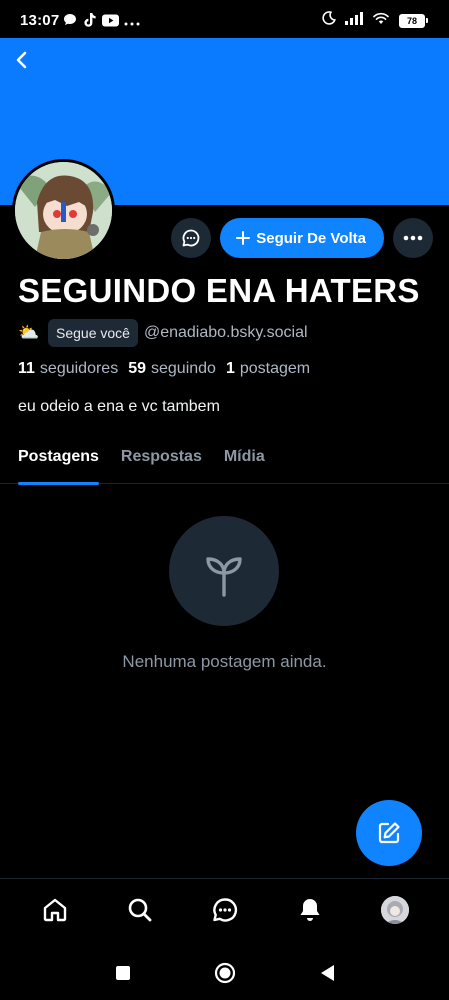  I want to click on profile-avatar, so click(63, 210).